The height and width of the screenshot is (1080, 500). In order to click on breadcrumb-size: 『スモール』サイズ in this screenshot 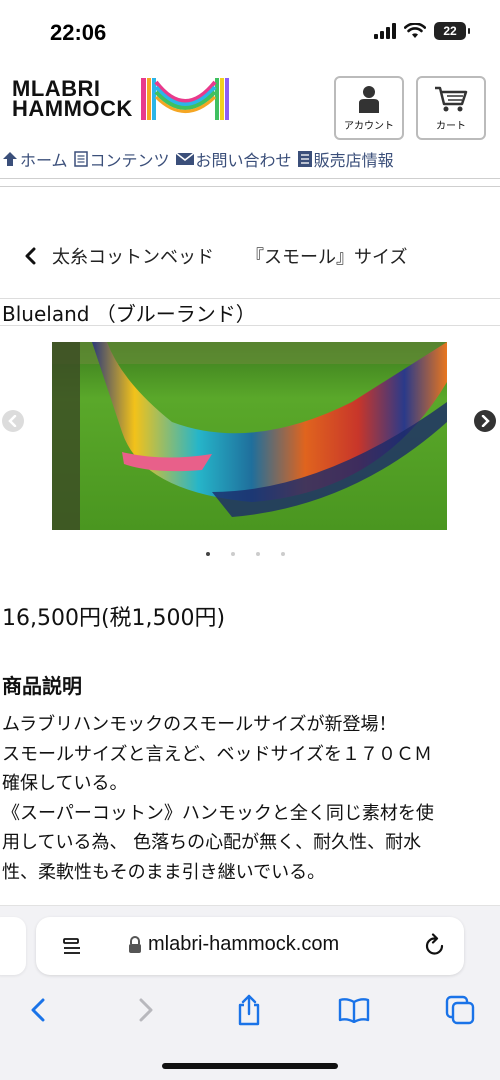, I will do `click(327, 257)`.